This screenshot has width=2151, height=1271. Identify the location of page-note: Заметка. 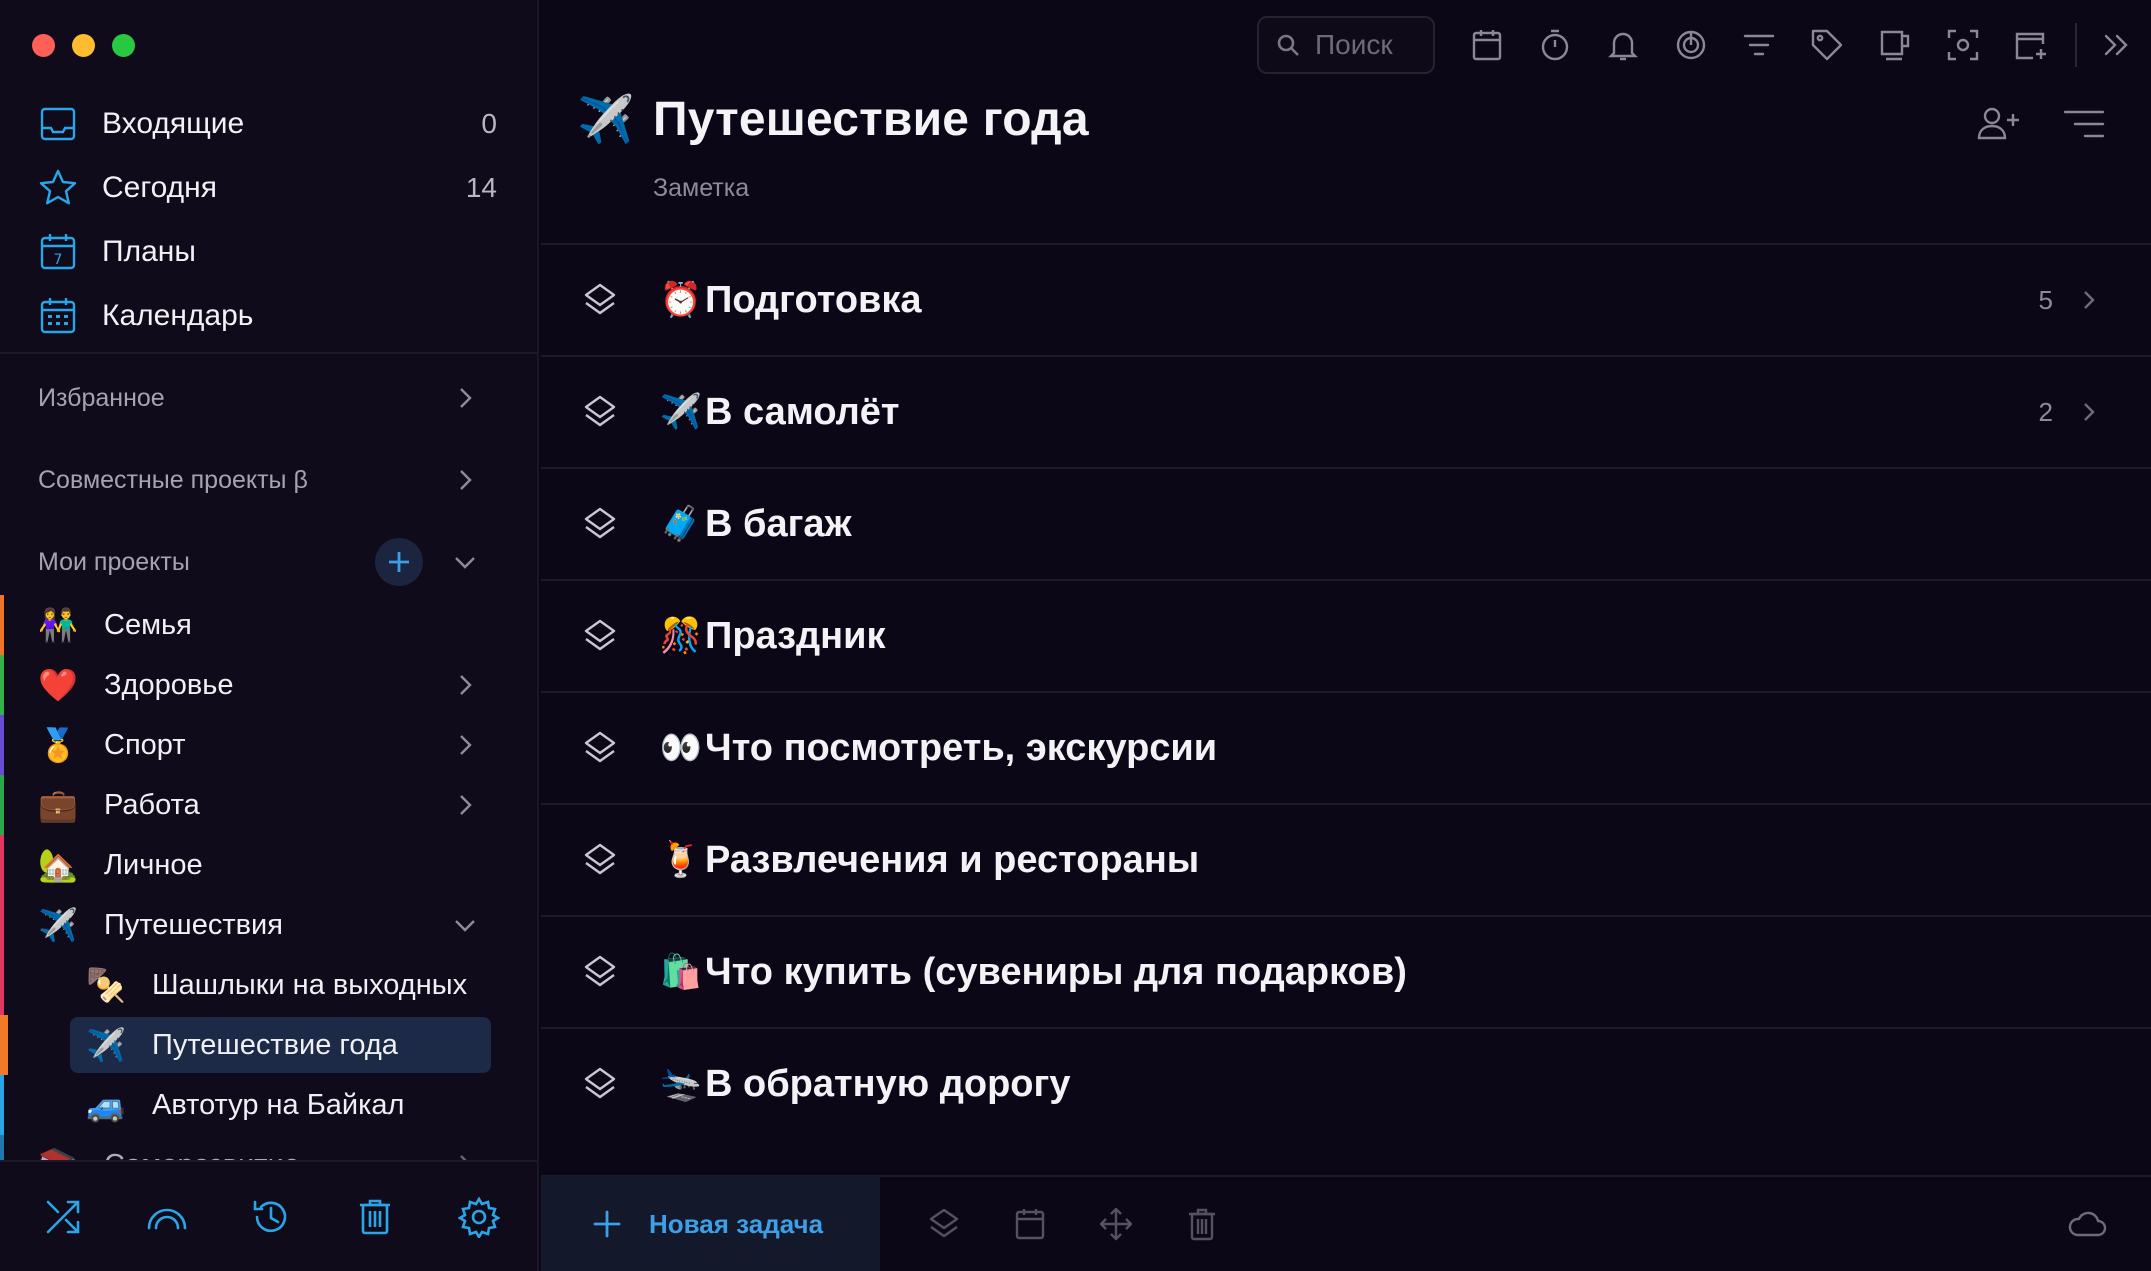
(701, 188).